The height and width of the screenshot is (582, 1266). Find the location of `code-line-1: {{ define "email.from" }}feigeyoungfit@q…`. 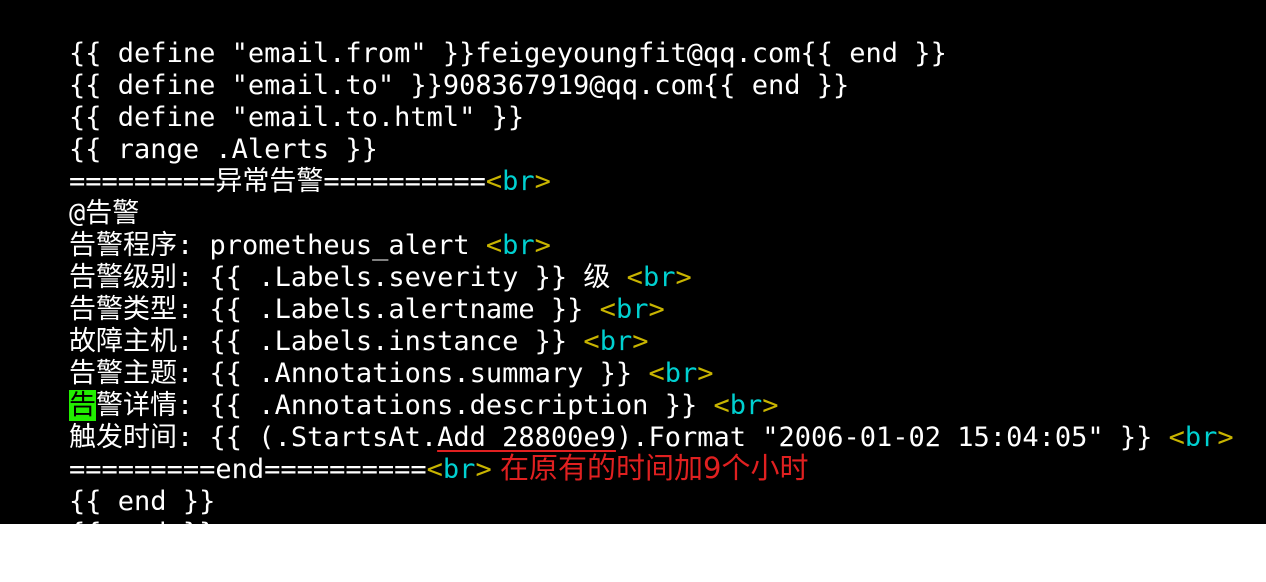

code-line-1: {{ define "email.from" }}feigeyoungfit@q… is located at coordinates (475, 37).